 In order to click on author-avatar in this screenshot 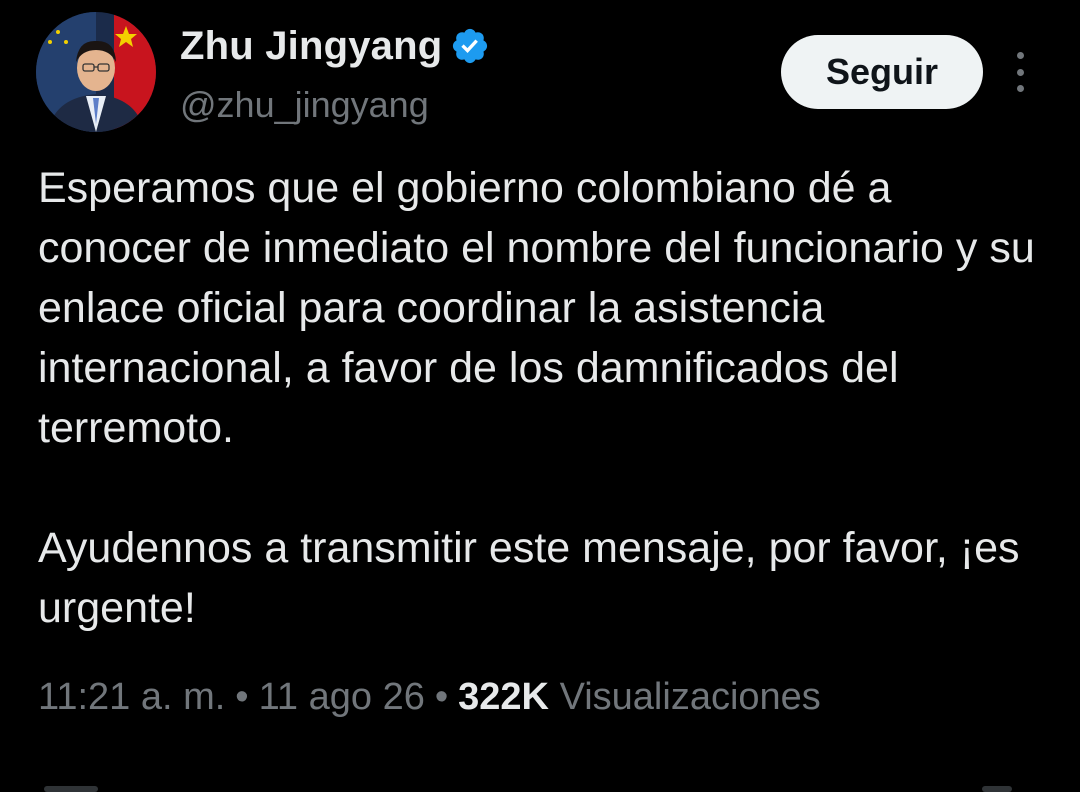, I will do `click(96, 72)`.